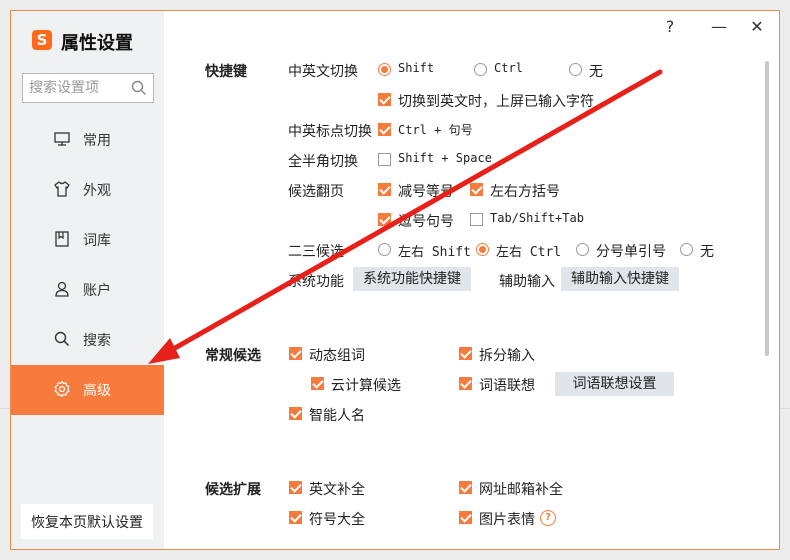 The height and width of the screenshot is (560, 790). What do you see at coordinates (316, 192) in the screenshot?
I see `page-turn-label: 候选翻页` at bounding box center [316, 192].